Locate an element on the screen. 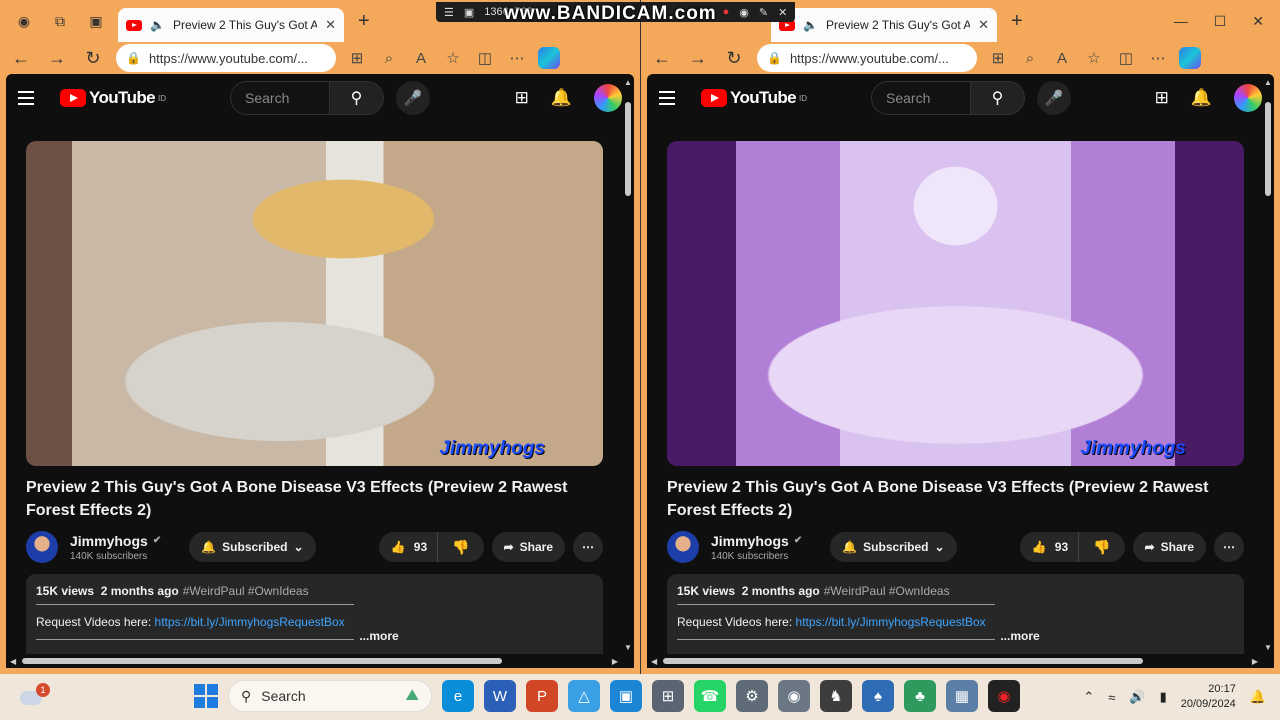 The width and height of the screenshot is (1280, 720). share-button: ➦ Share is located at coordinates (528, 547).